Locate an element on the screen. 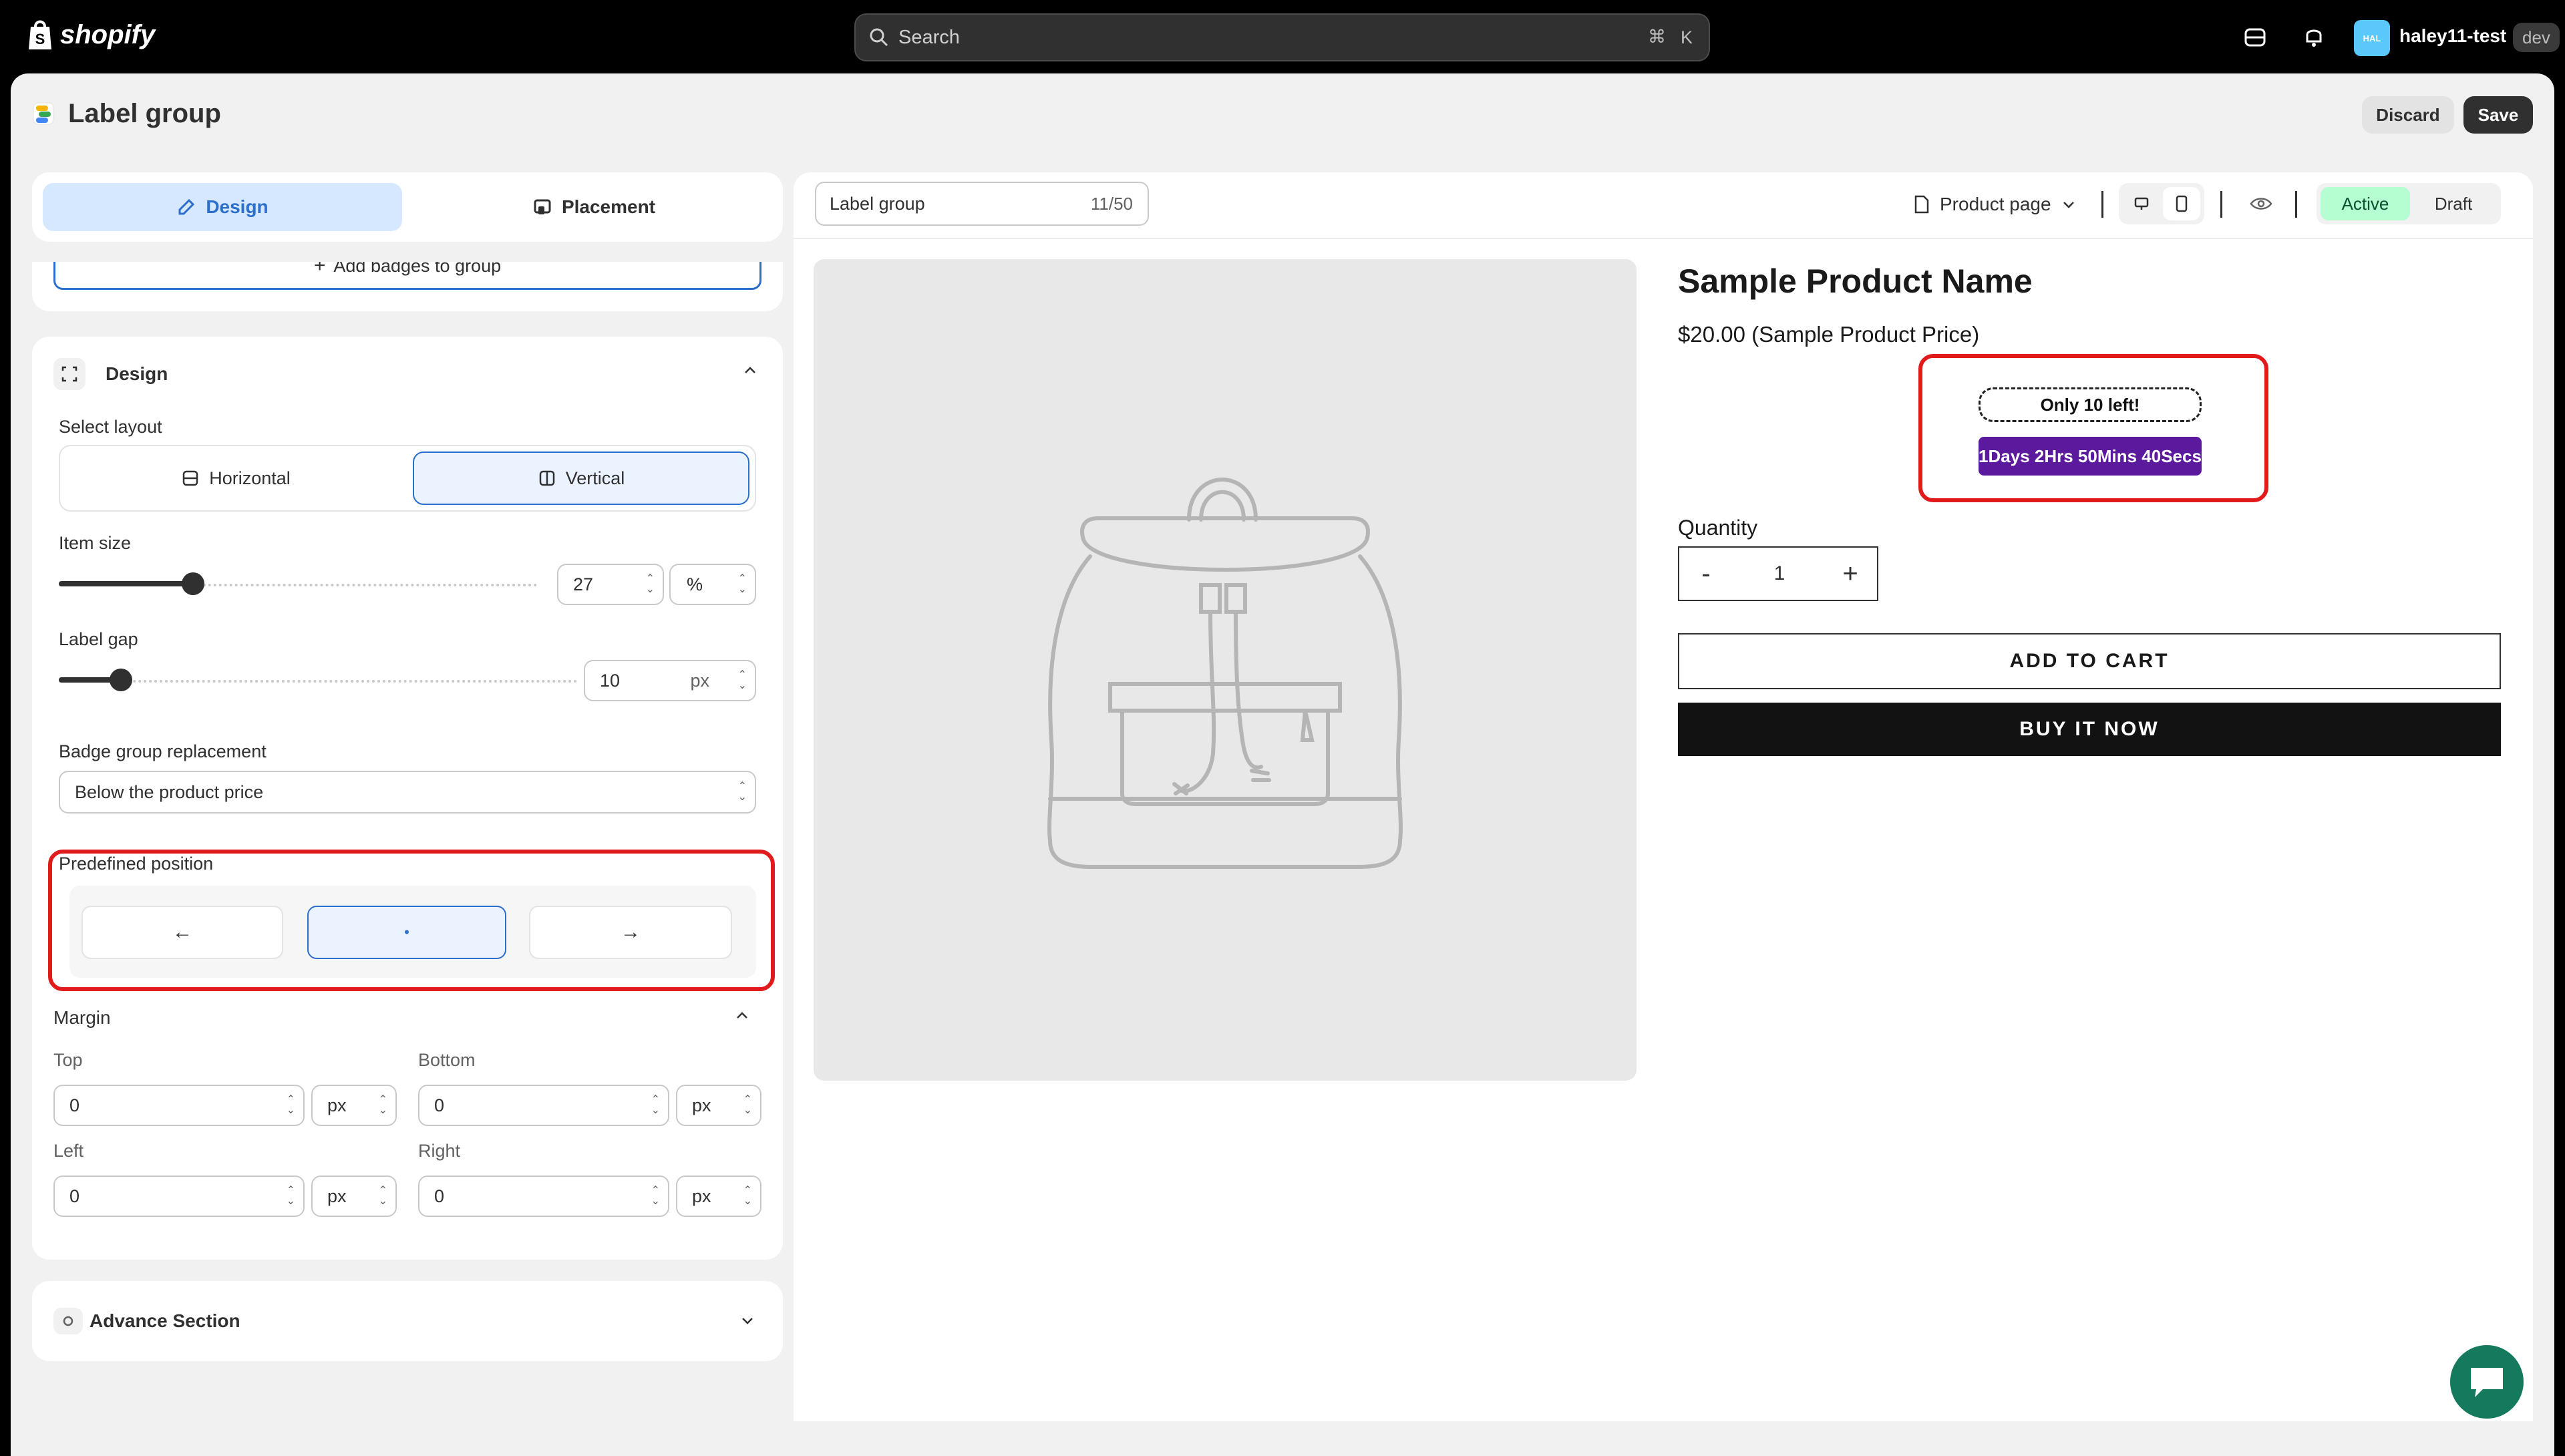  margin-top-unit-select: px ⌃ ⌄ is located at coordinates (354, 1106).